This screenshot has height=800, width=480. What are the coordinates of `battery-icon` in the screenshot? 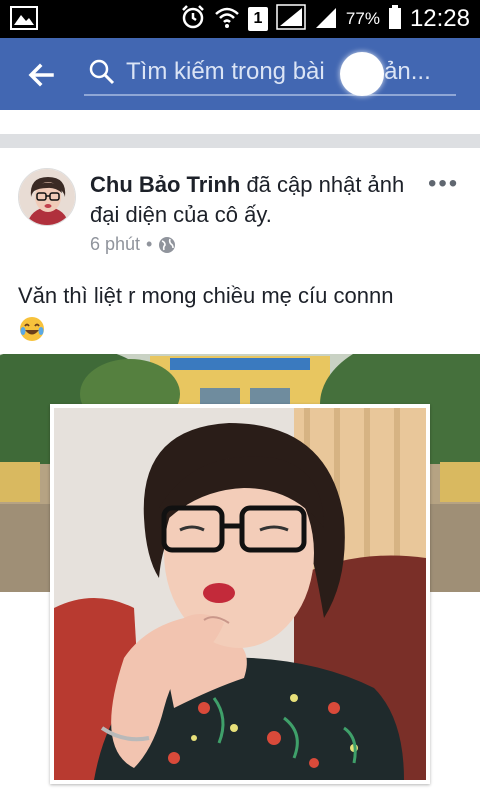 It's located at (395, 19).